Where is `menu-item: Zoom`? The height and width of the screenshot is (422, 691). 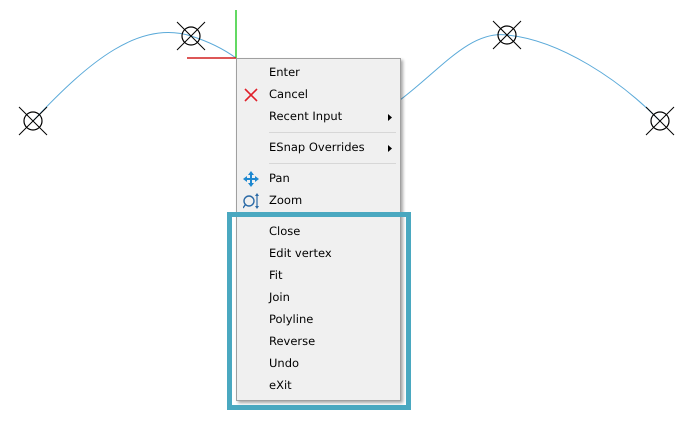
menu-item: Zoom is located at coordinates (318, 201).